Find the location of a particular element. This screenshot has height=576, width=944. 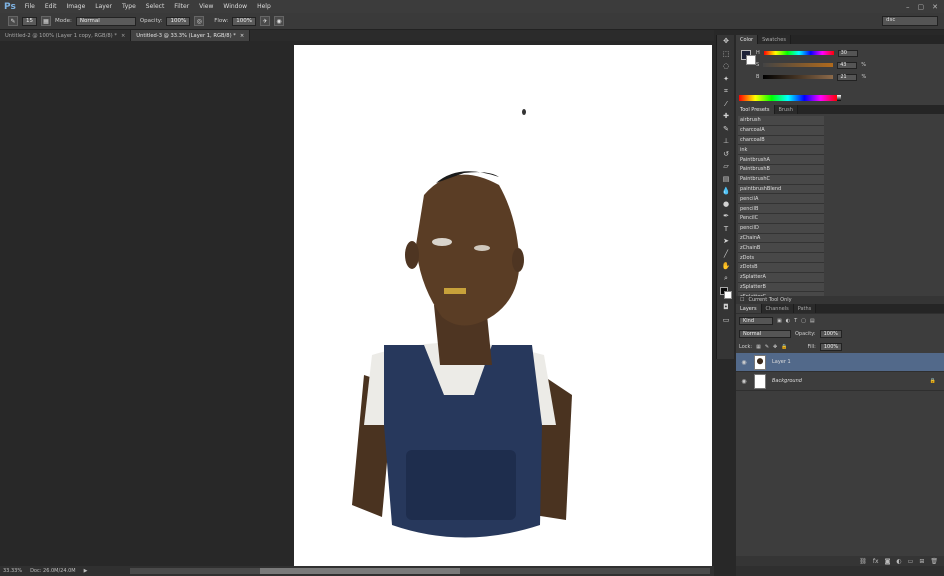

filter-type-icon: T is located at coordinates (795, 321).